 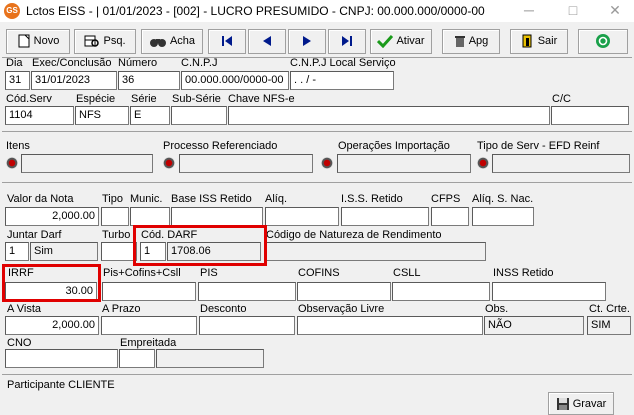 I want to click on cnpj-field: 00.000.000/0000-00, so click(x=235, y=80).